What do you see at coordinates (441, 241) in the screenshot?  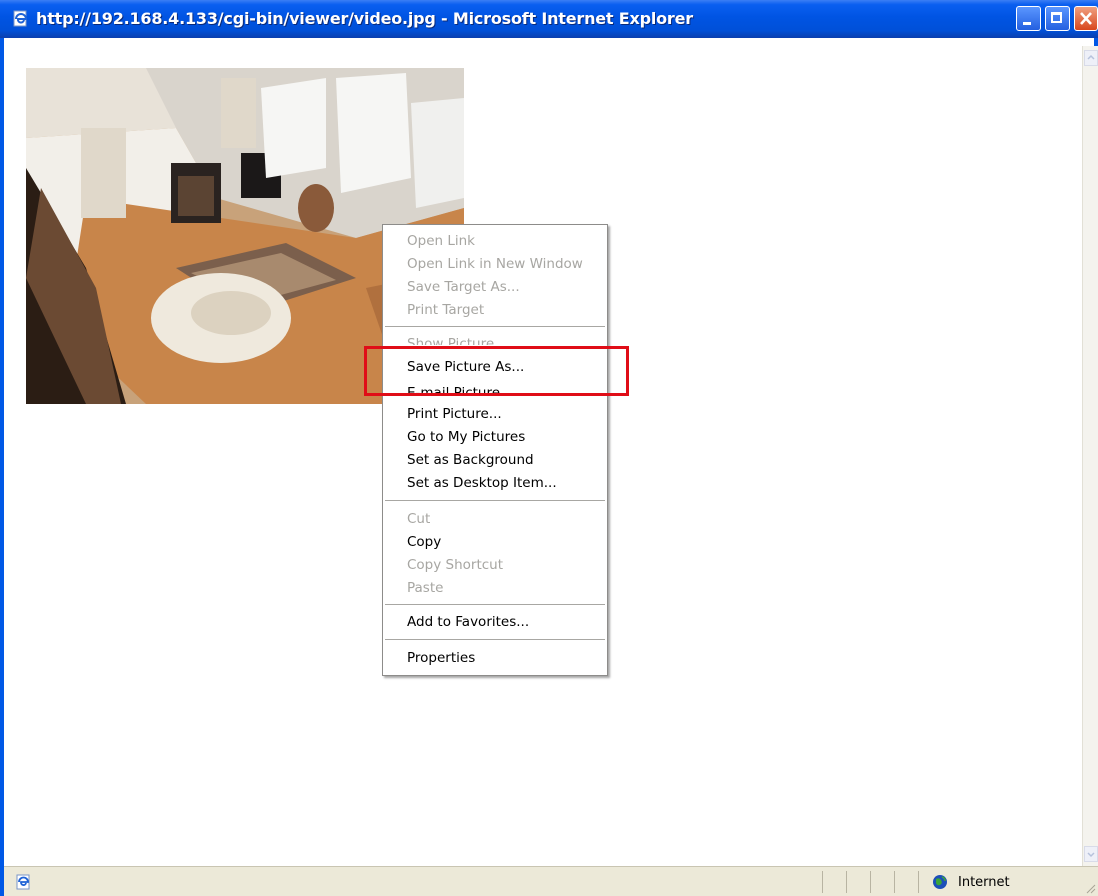 I see `menu-item-open-link: Open Link` at bounding box center [441, 241].